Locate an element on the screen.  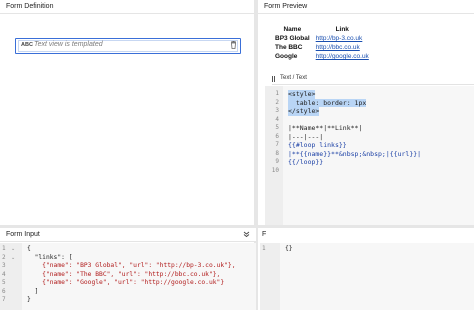
text-view-component: ABC Text view is templated is located at coordinates (128, 46).